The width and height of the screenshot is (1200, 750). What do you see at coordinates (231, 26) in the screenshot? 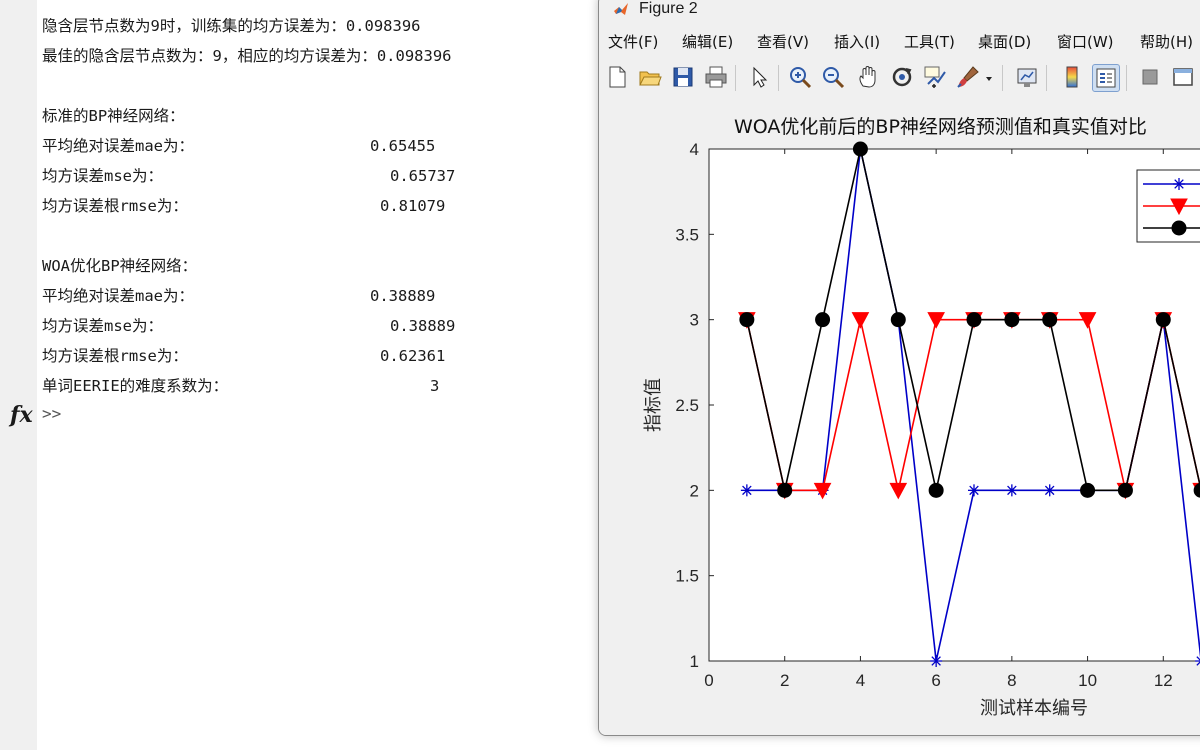
I see `output-label: 隐含层节点数为9时，训练集的均方误差为：0.098396` at bounding box center [231, 26].